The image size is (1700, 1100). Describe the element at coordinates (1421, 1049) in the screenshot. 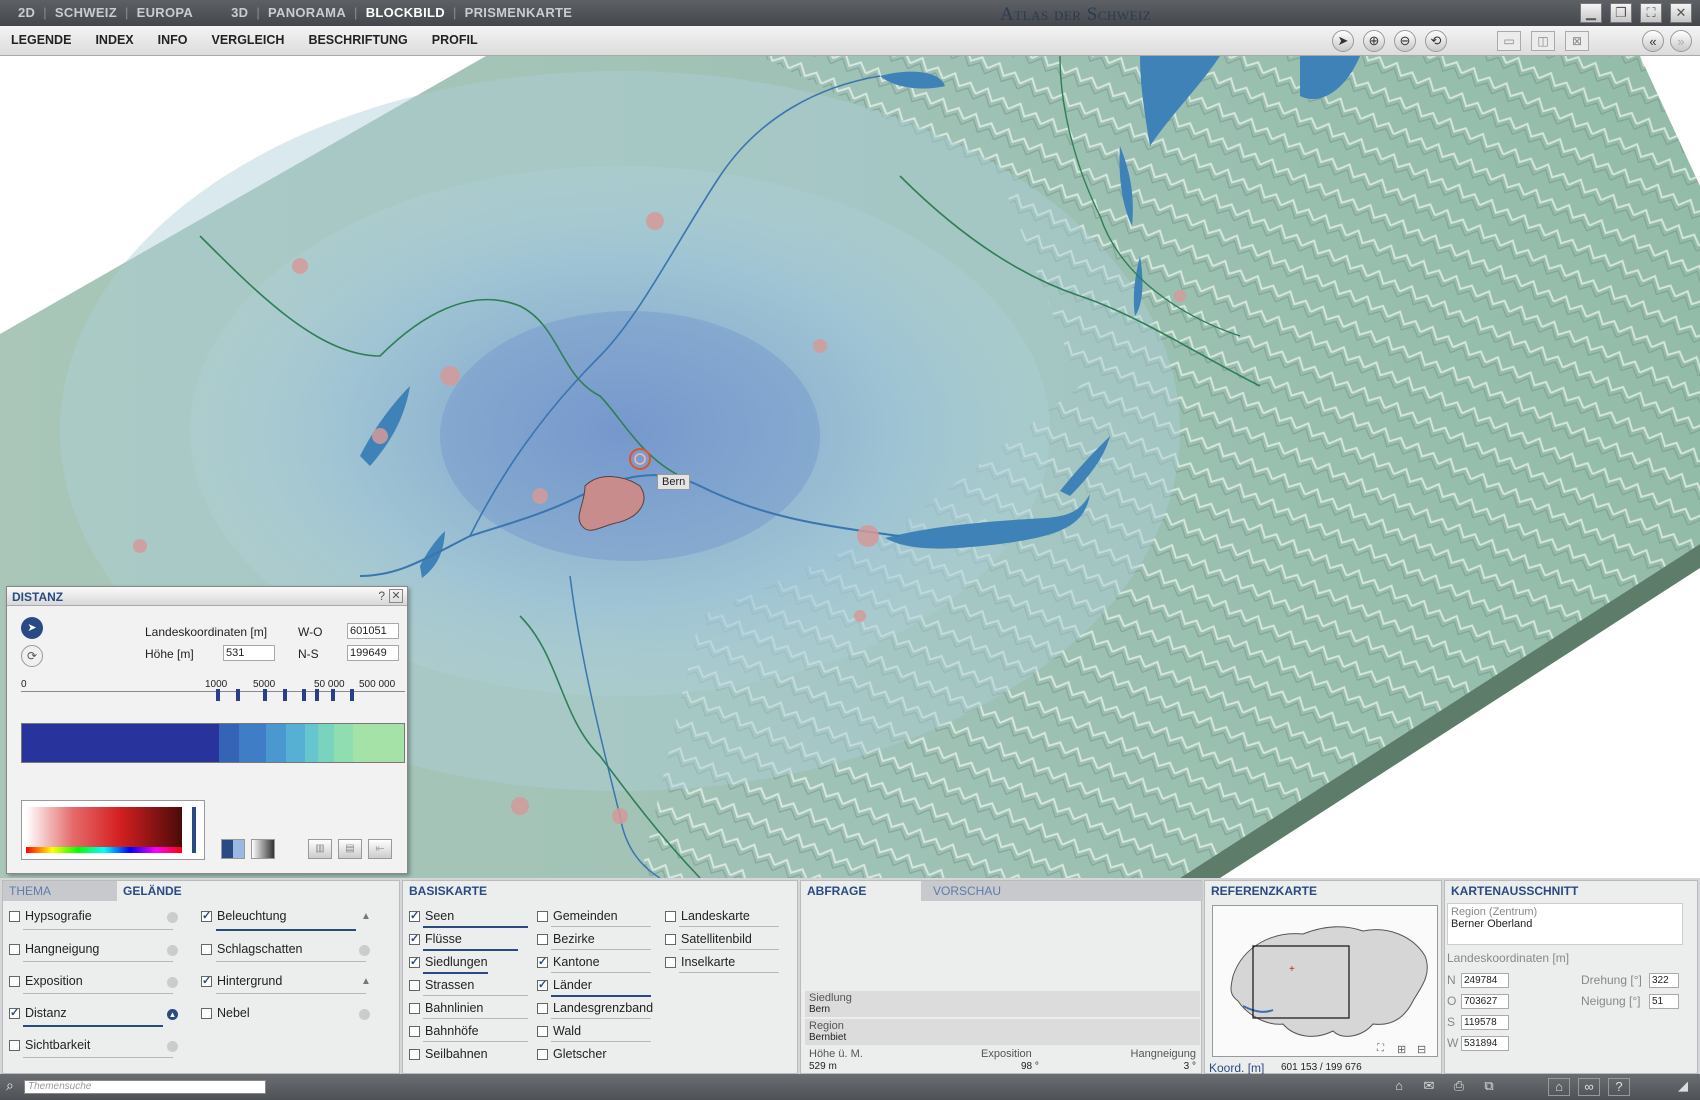

I see `zoom-out-icon: ⊟` at that location.